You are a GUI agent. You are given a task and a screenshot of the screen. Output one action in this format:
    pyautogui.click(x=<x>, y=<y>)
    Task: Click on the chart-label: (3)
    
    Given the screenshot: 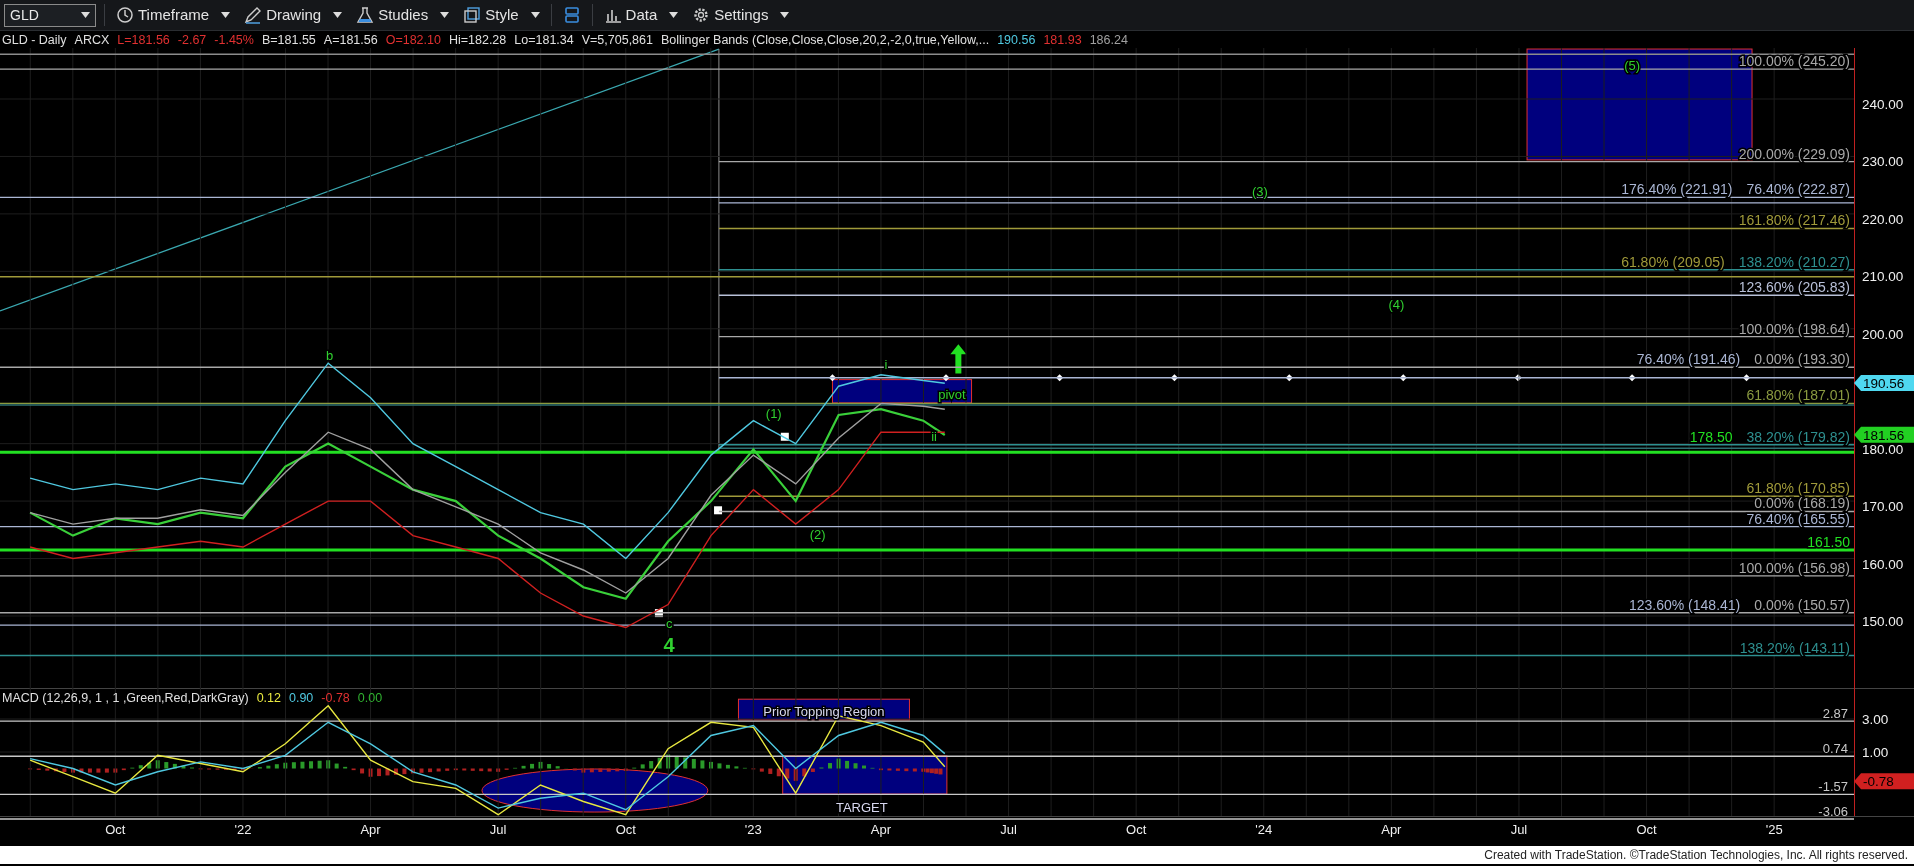 What is the action you would take?
    pyautogui.click(x=1260, y=192)
    